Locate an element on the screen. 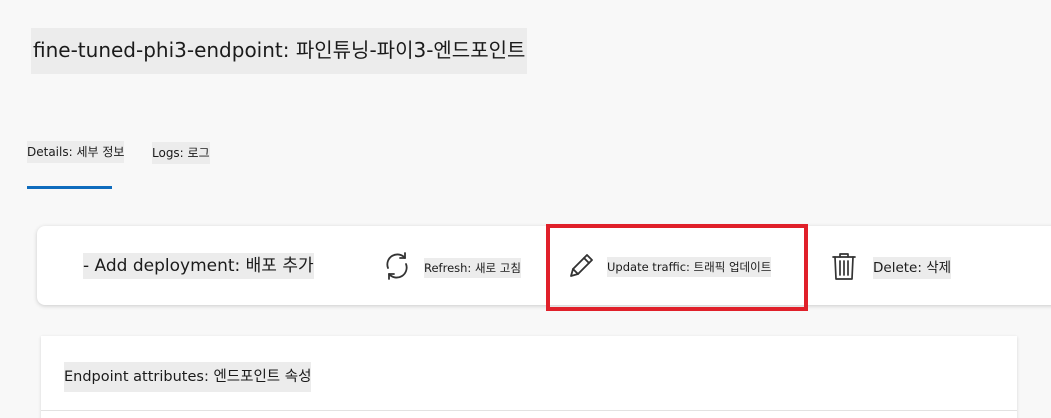 The width and height of the screenshot is (1051, 418). active-tab-indicator is located at coordinates (69, 187).